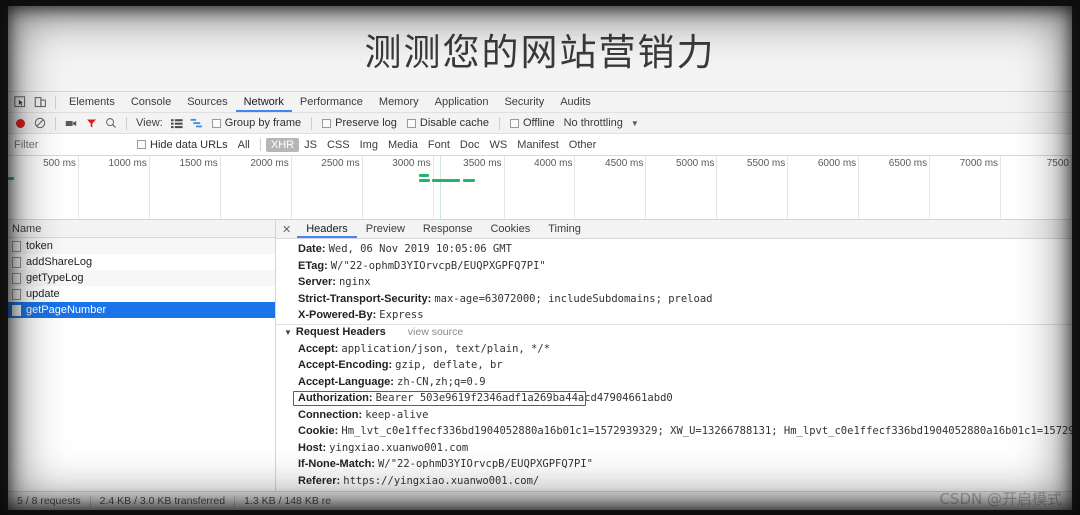  I want to click on header-key: Date:, so click(313, 249).